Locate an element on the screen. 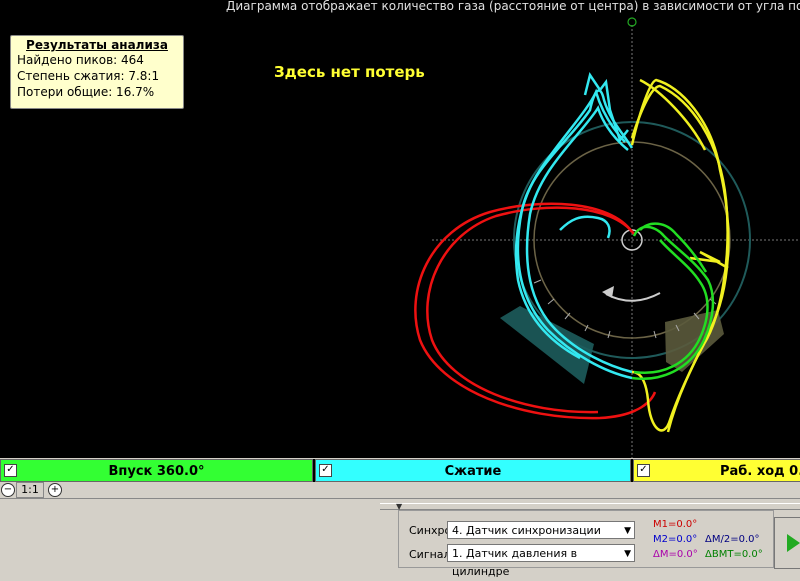  marker-m2: M2=0.0° is located at coordinates (675, 539).